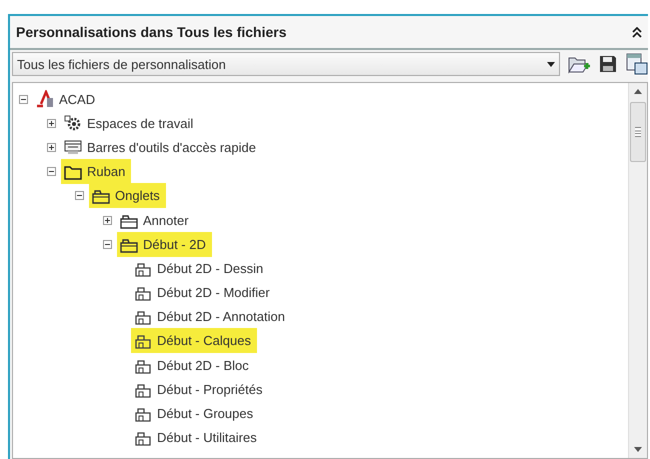 This screenshot has height=459, width=650. I want to click on tree-item: Début 2D - Modifier, so click(203, 293).